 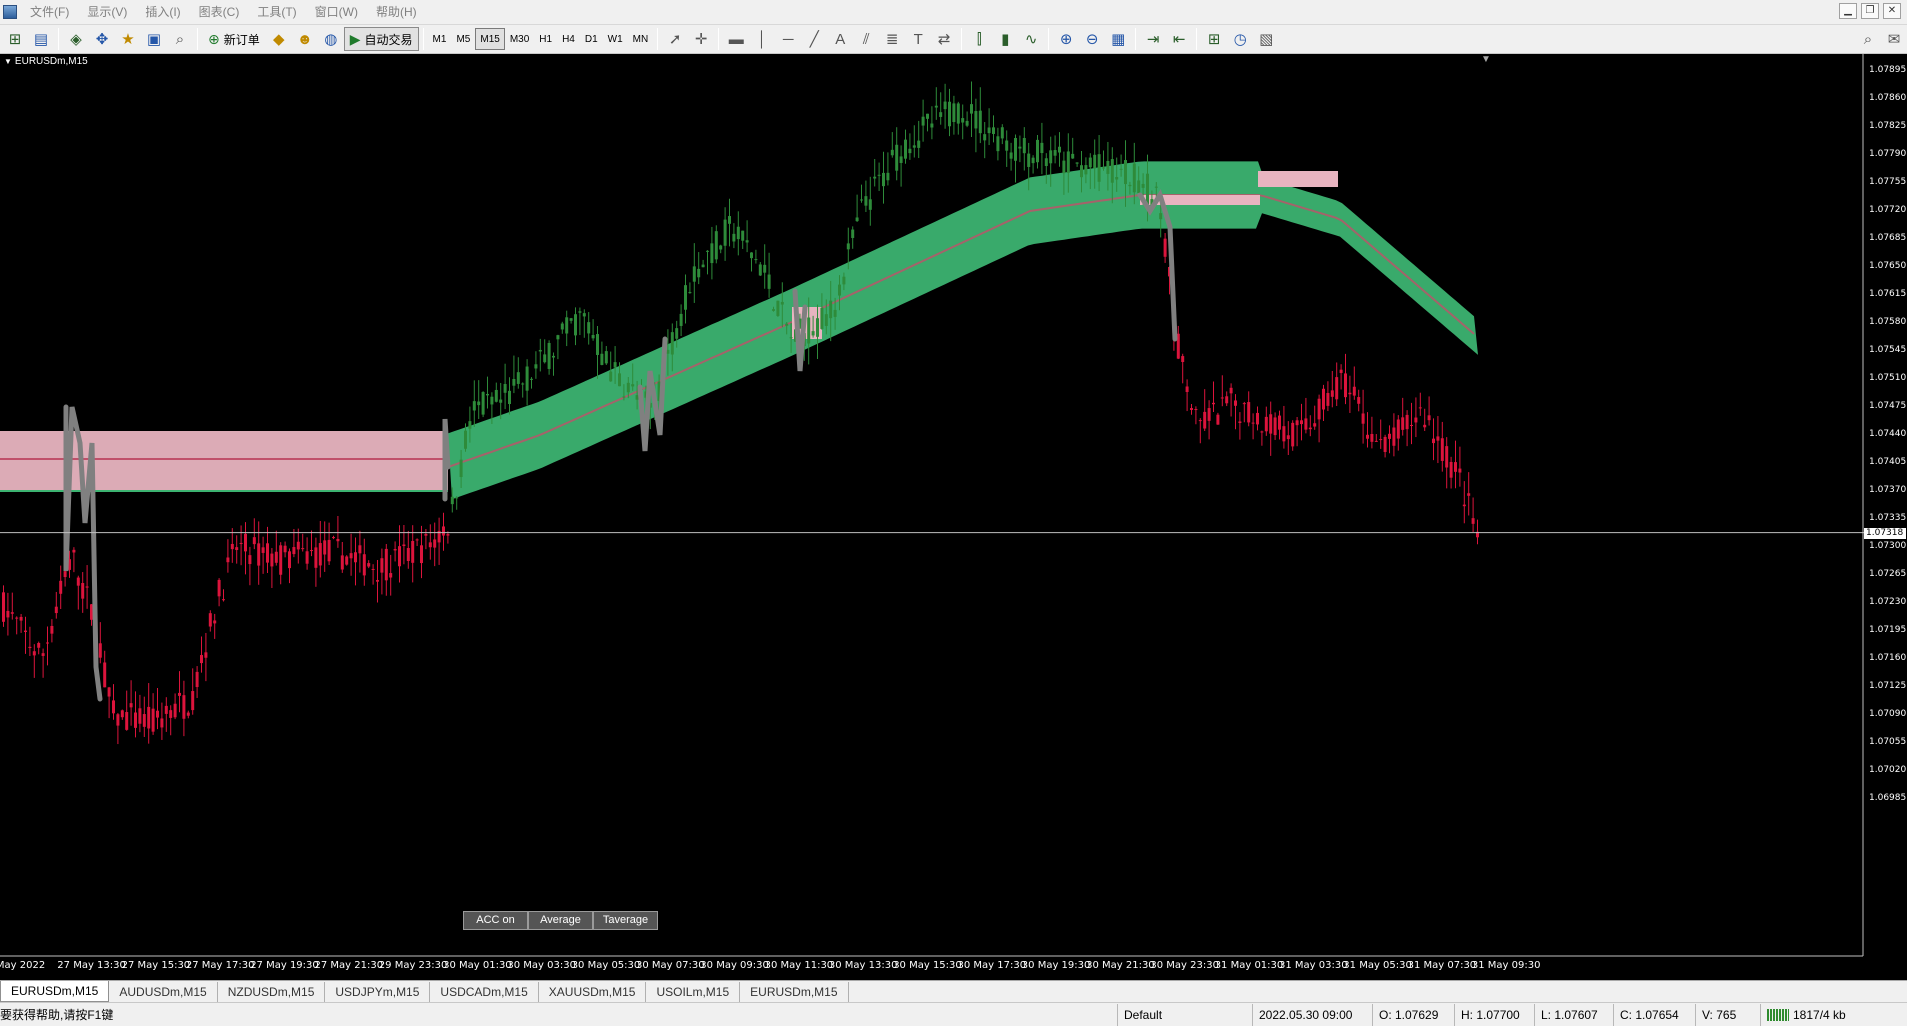 I want to click on search-icon: ⌕, so click(x=1868, y=39).